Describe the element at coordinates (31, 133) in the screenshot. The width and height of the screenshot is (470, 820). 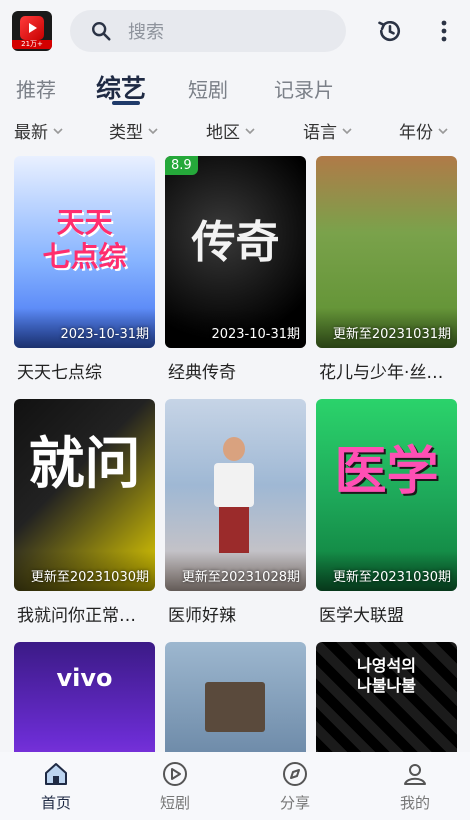
I see `filter-label: 最新` at that location.